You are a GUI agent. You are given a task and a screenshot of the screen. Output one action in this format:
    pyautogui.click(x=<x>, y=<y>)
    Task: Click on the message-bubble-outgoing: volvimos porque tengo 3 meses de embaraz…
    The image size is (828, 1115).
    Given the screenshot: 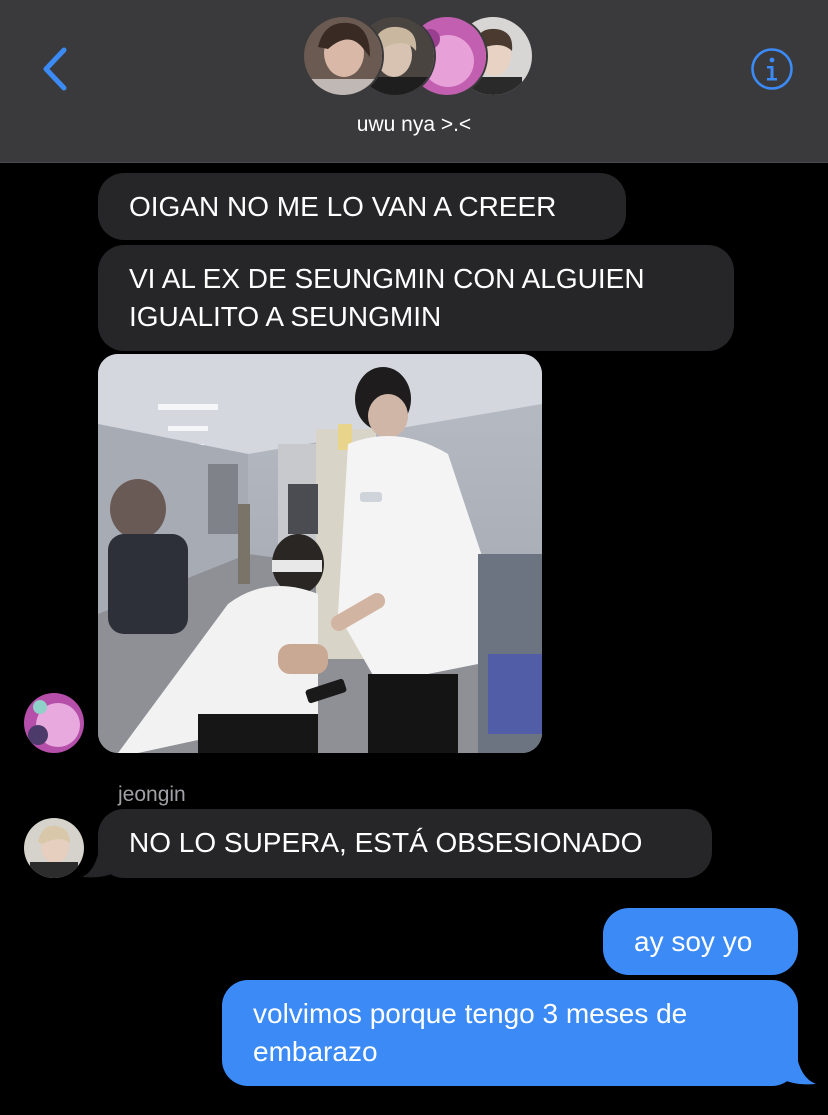 What is the action you would take?
    pyautogui.click(x=510, y=1033)
    